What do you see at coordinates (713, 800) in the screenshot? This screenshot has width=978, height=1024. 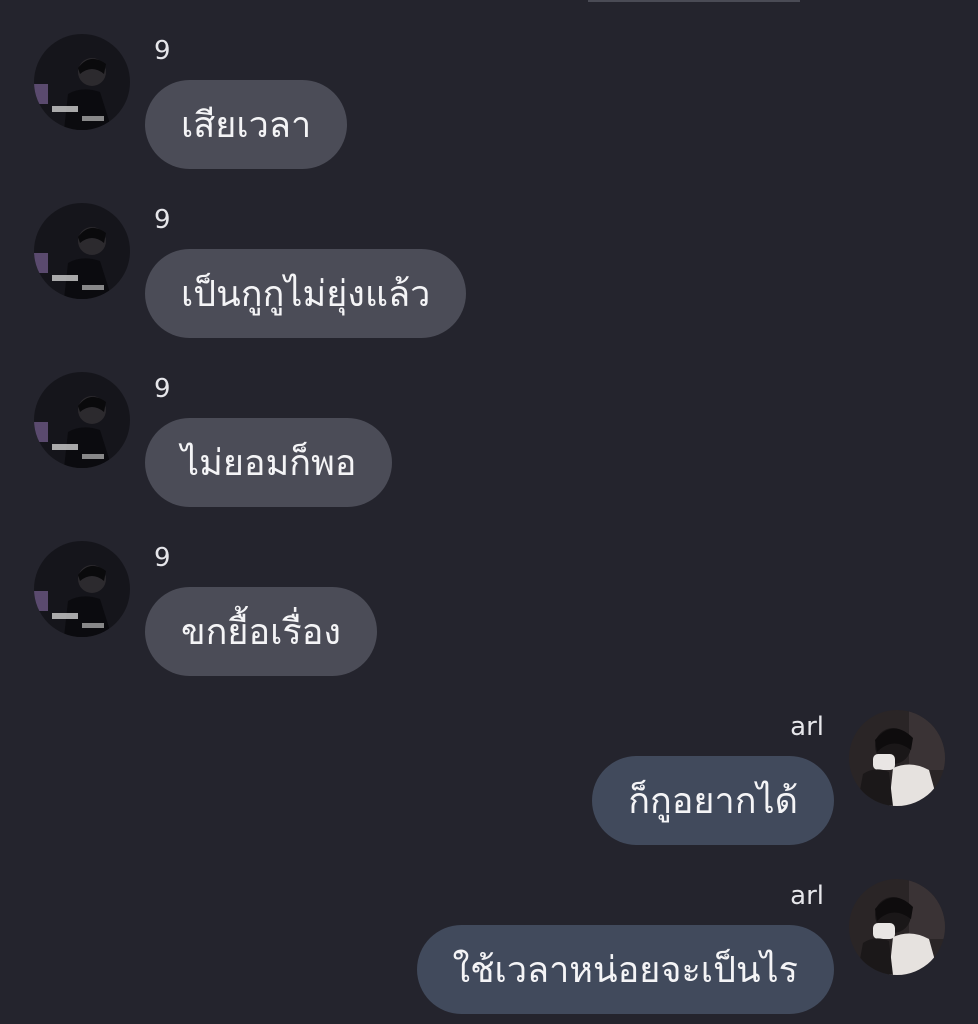 I see `message-bubble: ก็กูอยากได้` at bounding box center [713, 800].